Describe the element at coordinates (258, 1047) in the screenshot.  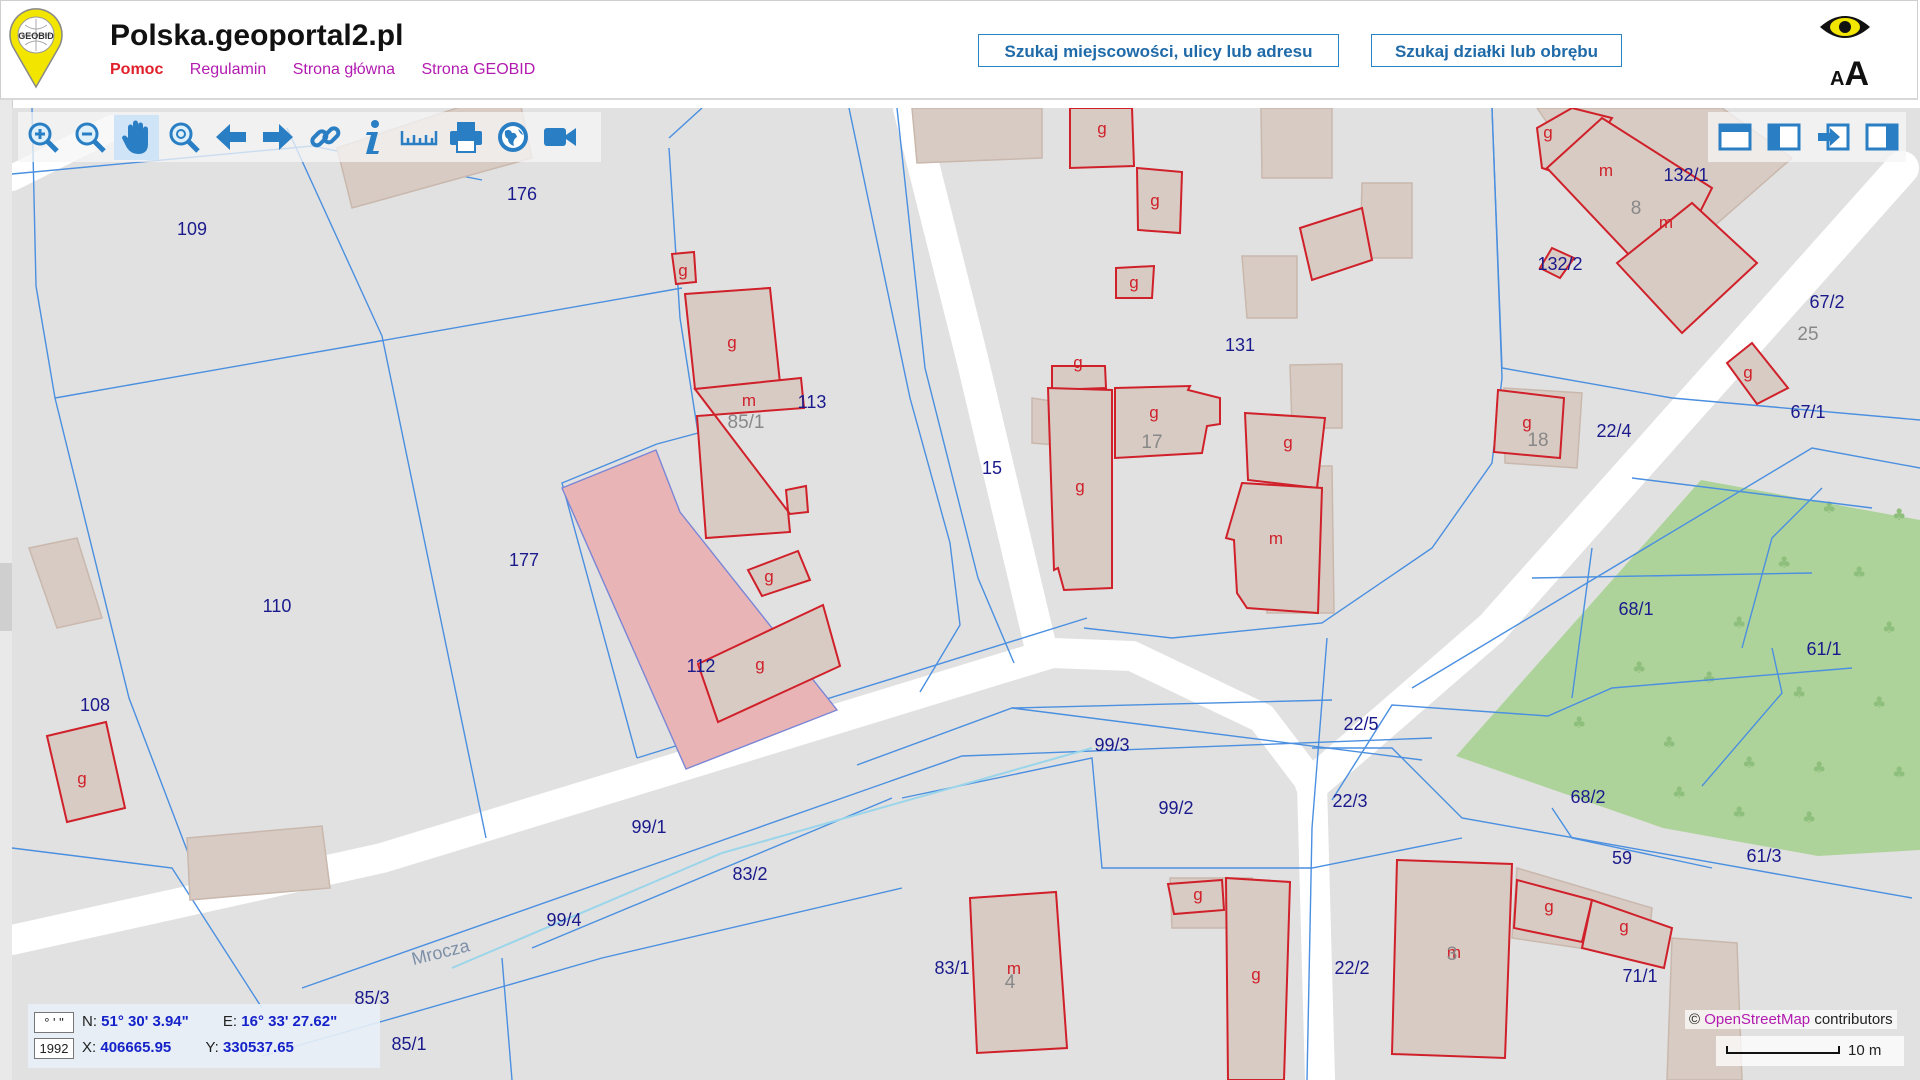
I see `y-value: 330537.65` at that location.